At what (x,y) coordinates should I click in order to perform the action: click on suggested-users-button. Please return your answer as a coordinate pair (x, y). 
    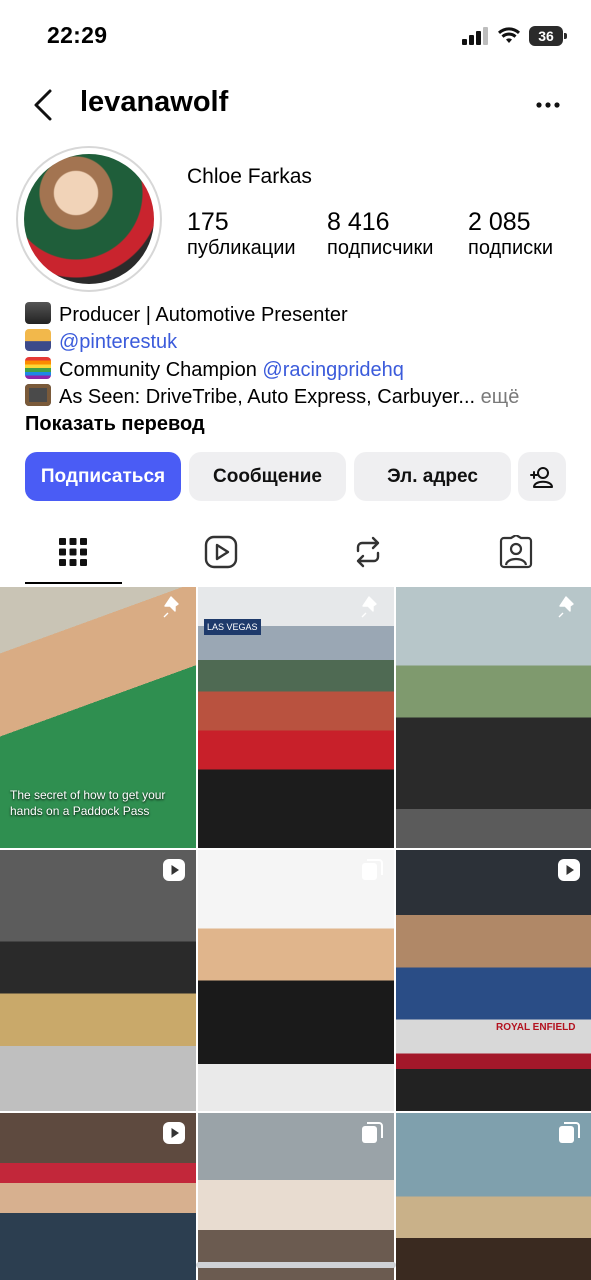
    Looking at the image, I should click on (542, 476).